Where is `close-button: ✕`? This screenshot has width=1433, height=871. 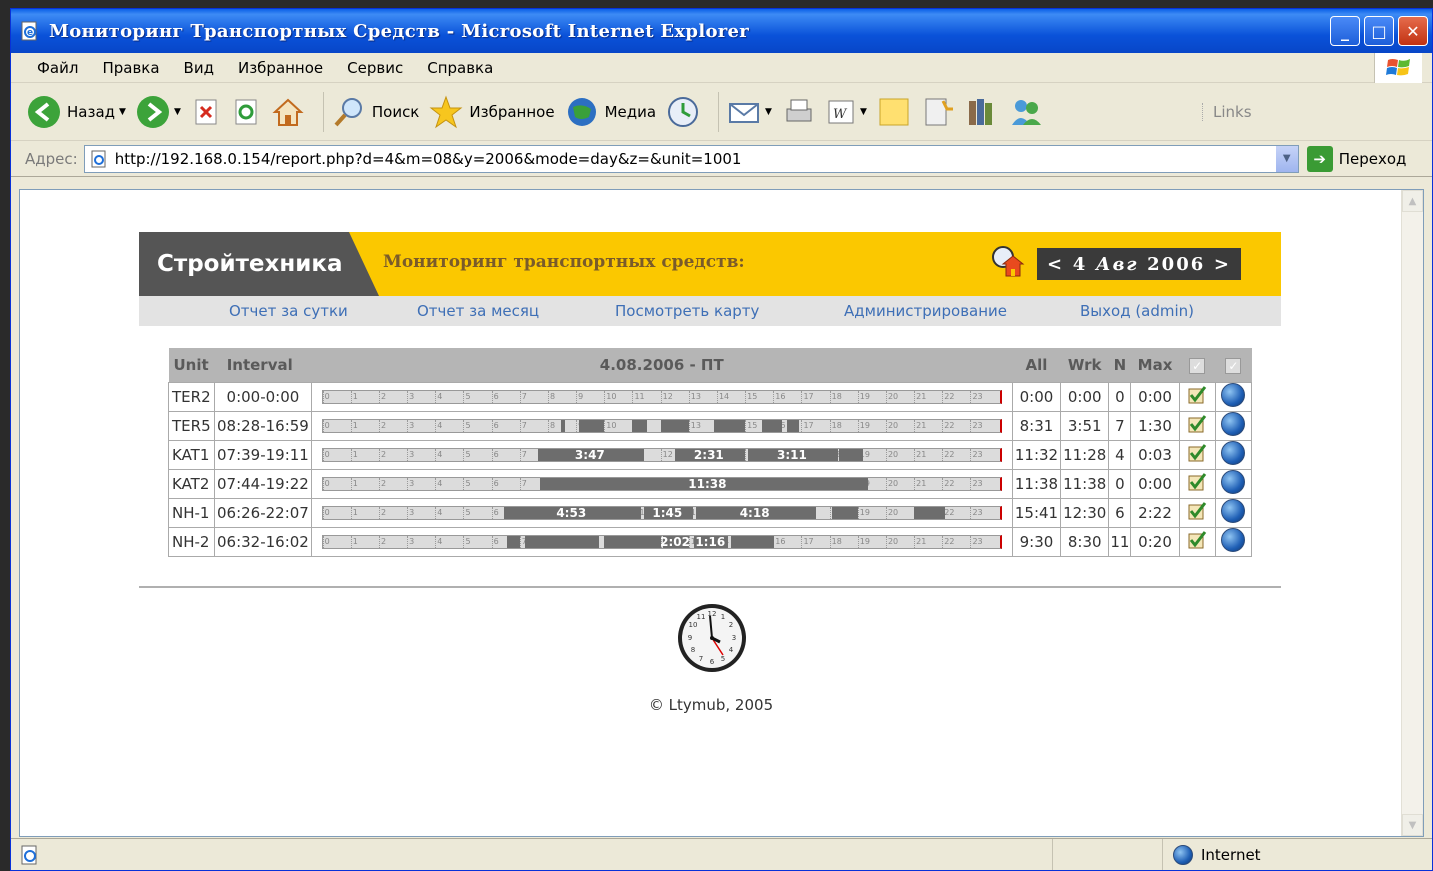
close-button: ✕ is located at coordinates (1413, 31).